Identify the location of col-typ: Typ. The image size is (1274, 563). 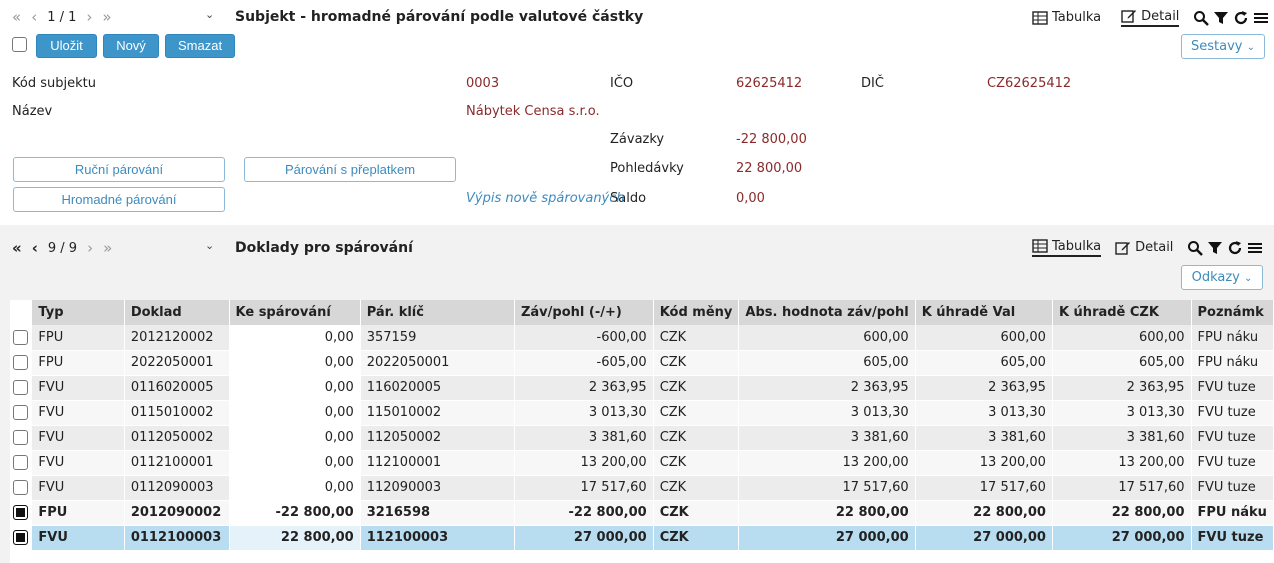
(78, 312).